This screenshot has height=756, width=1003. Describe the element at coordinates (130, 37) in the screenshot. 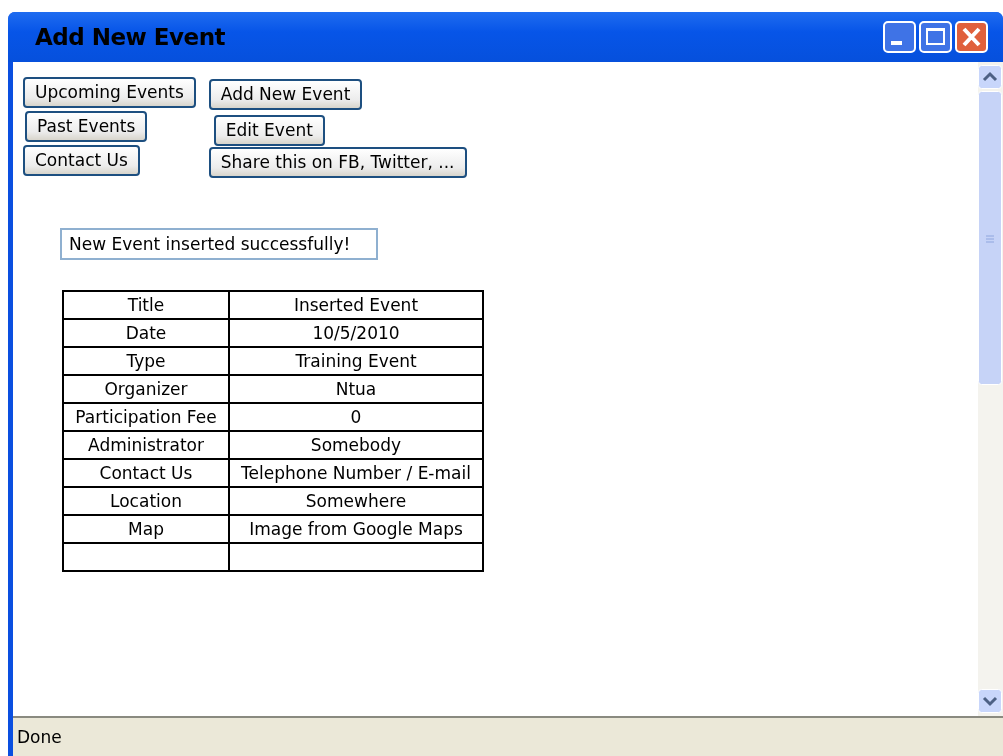

I see `window-title: Add New Event` at that location.